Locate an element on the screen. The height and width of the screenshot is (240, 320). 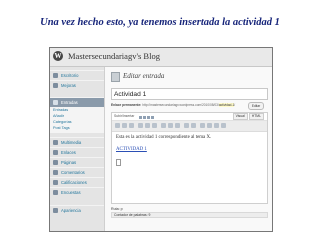
editor-toolbar is located at coordinates (189, 126).